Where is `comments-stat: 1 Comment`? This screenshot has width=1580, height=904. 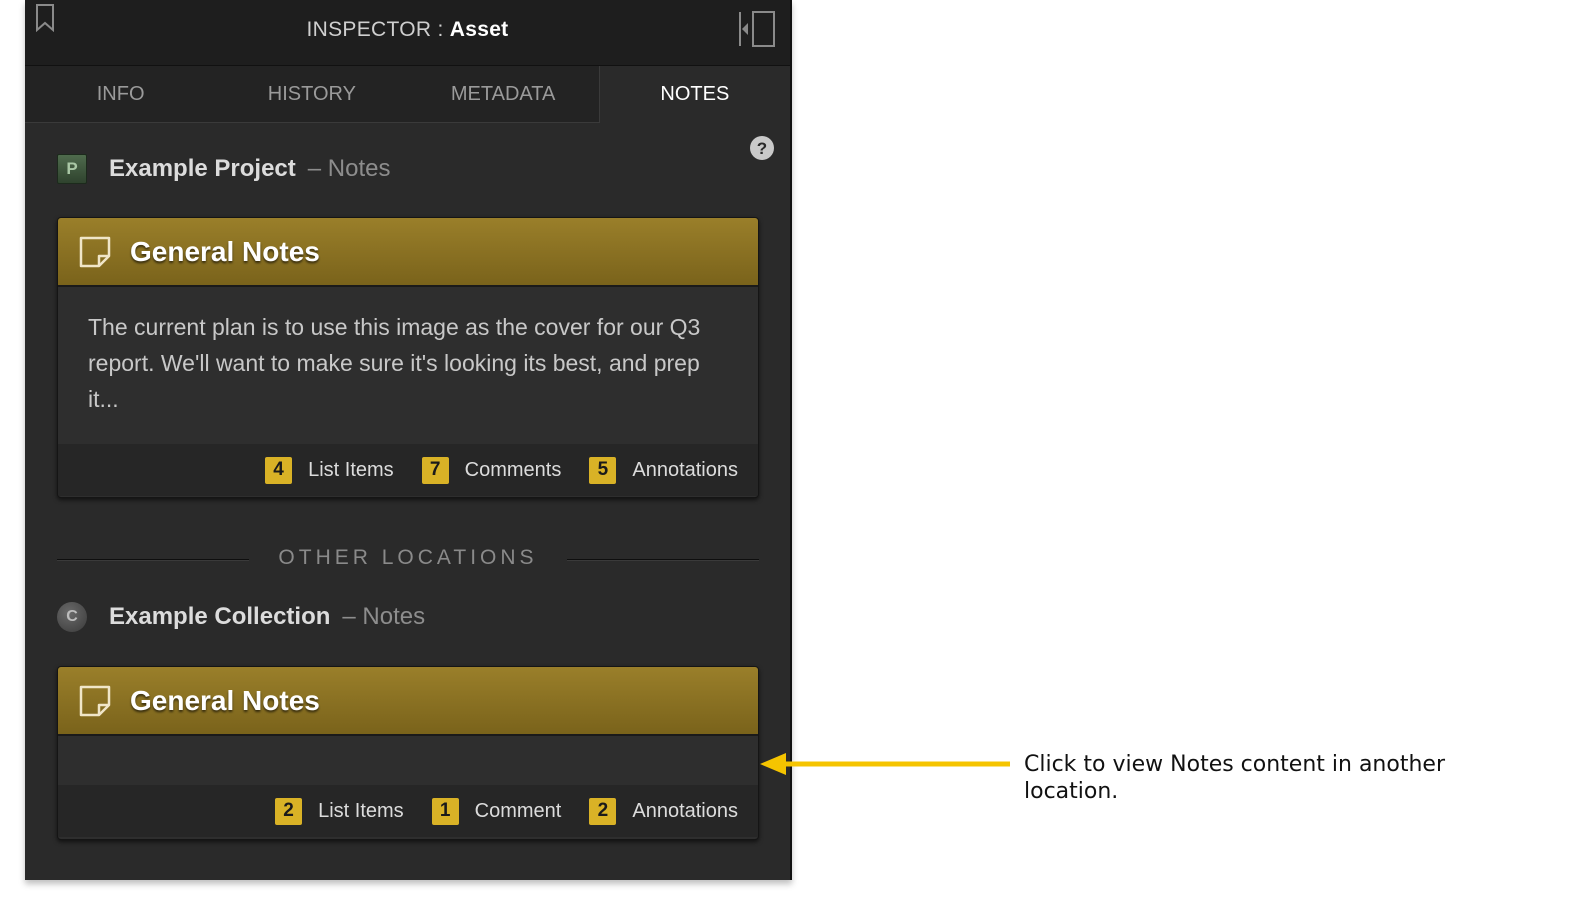
comments-stat: 1 Comment is located at coordinates (496, 811).